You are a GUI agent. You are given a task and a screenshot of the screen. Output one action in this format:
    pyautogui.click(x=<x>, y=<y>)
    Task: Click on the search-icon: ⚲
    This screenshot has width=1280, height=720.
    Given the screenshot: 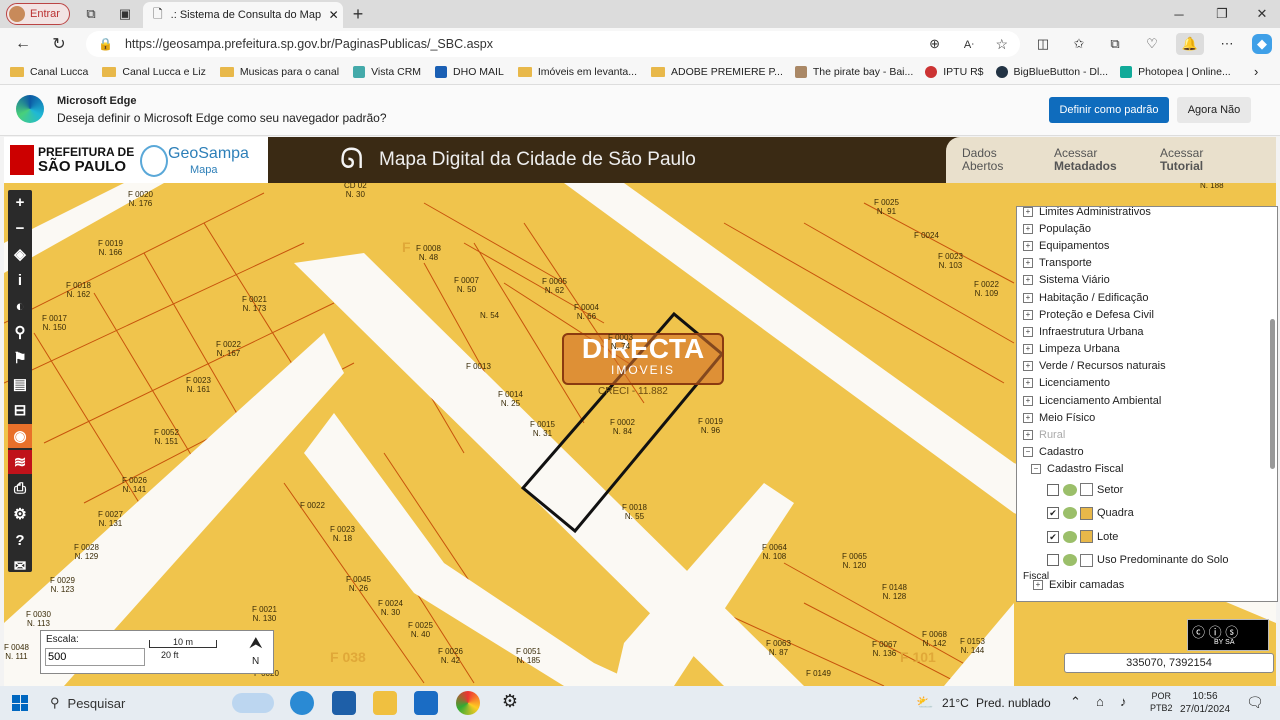 What is the action you would take?
    pyautogui.click(x=20, y=332)
    